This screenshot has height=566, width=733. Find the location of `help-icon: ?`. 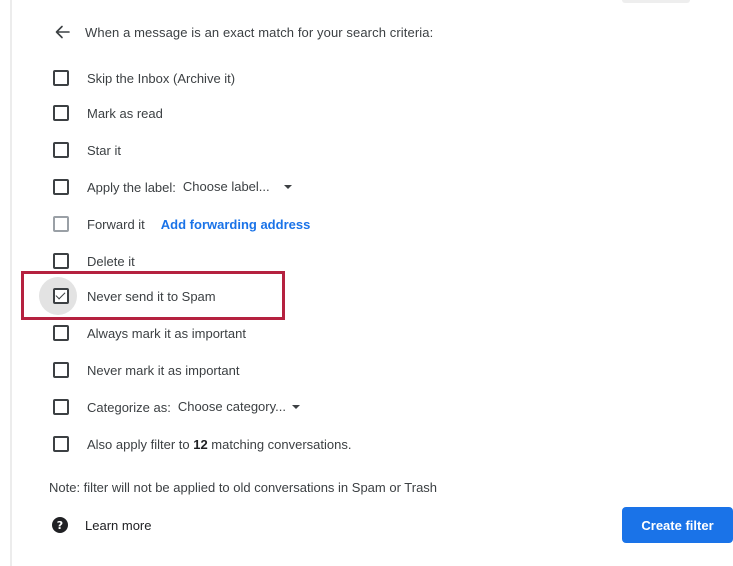

help-icon: ? is located at coordinates (60, 525).